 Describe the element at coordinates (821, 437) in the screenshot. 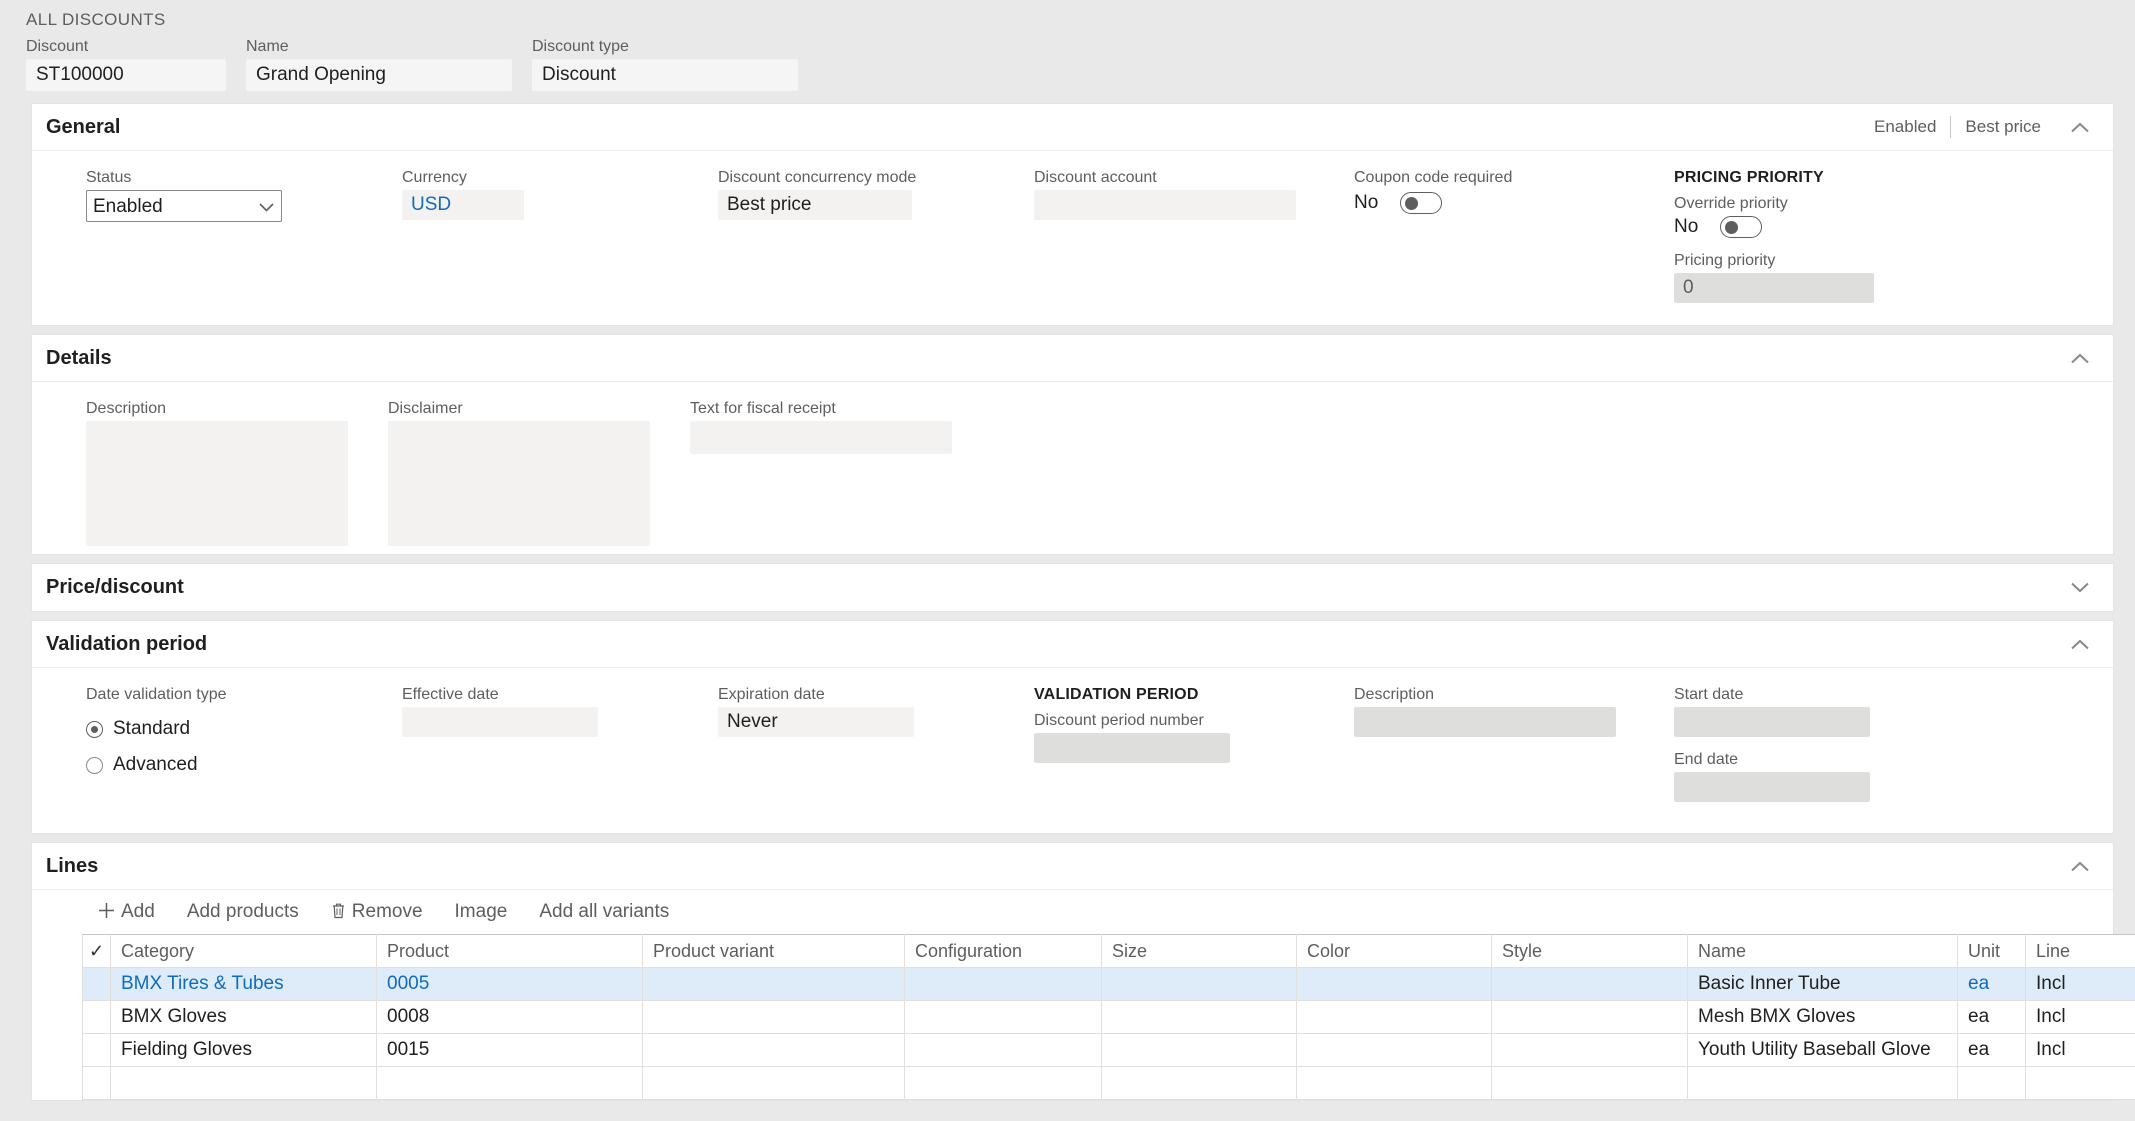

I see `fiscal-receipt-input` at that location.